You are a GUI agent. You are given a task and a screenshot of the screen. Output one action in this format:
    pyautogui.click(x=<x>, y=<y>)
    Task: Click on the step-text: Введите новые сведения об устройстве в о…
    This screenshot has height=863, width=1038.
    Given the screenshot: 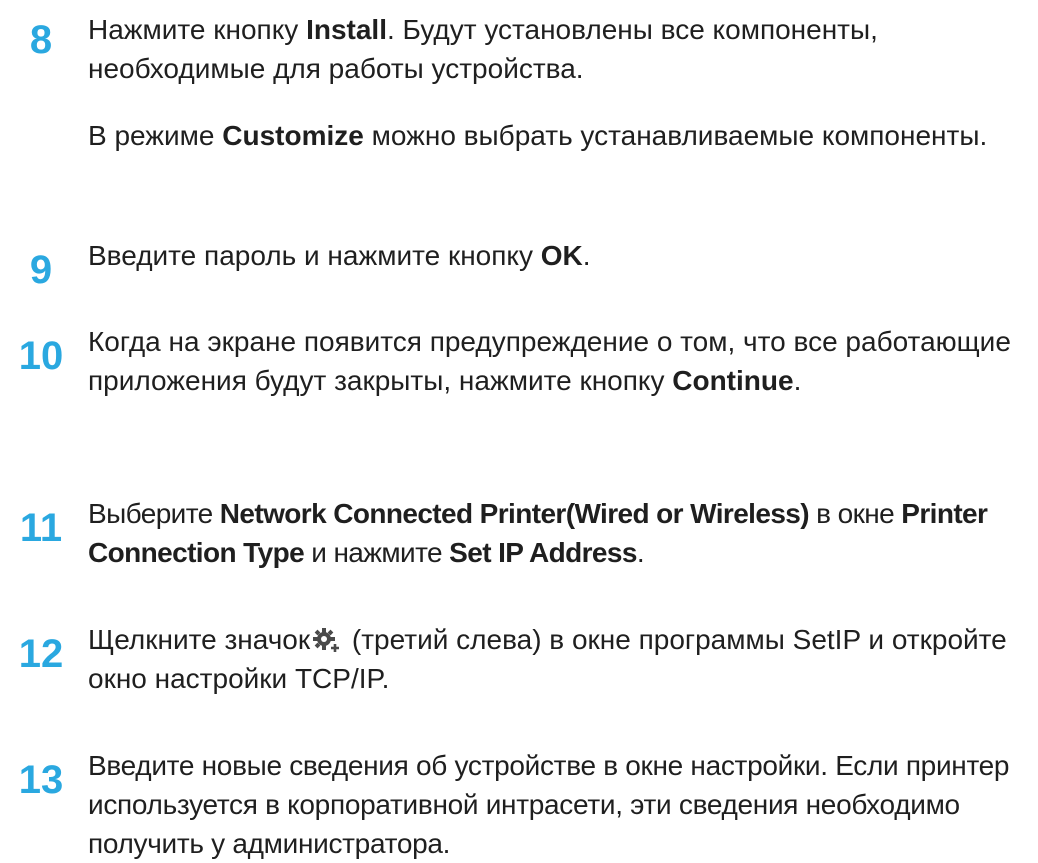 What is the action you would take?
    pyautogui.click(x=549, y=804)
    